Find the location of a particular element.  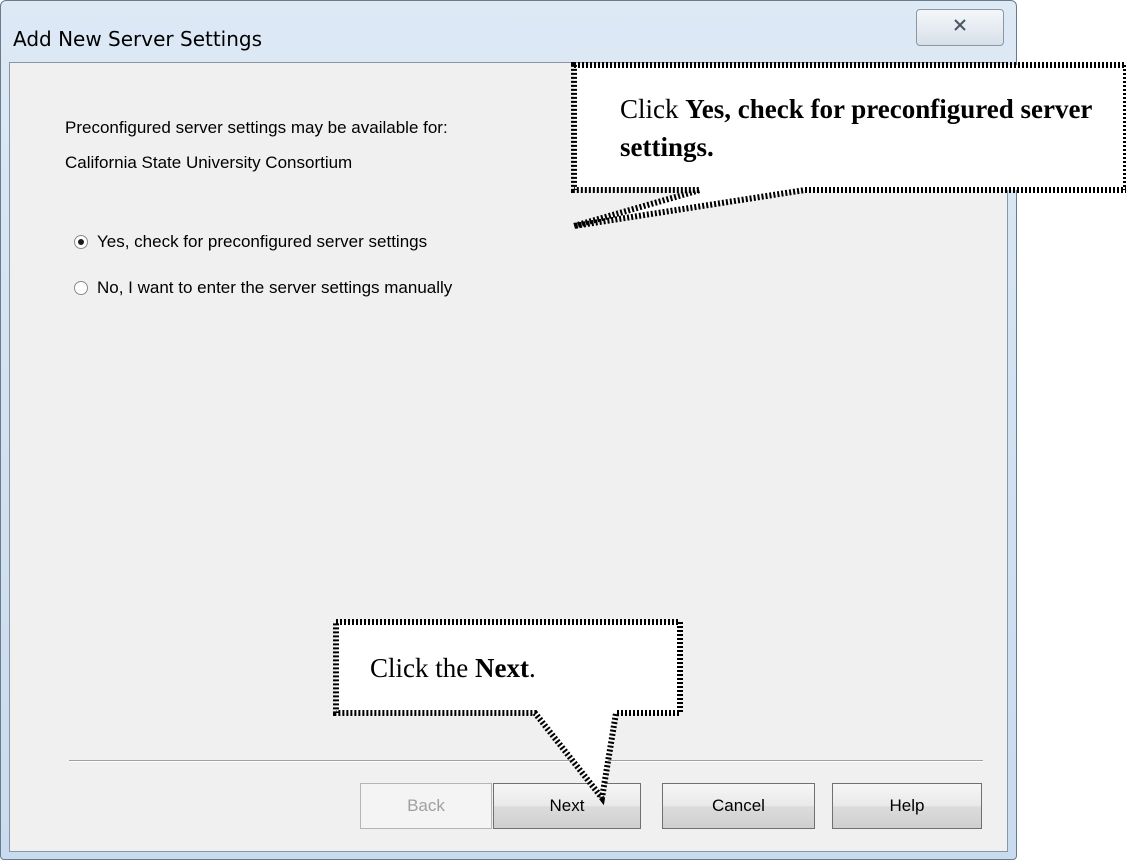

callout-bottom-text: Click the Next. is located at coordinates (453, 668).